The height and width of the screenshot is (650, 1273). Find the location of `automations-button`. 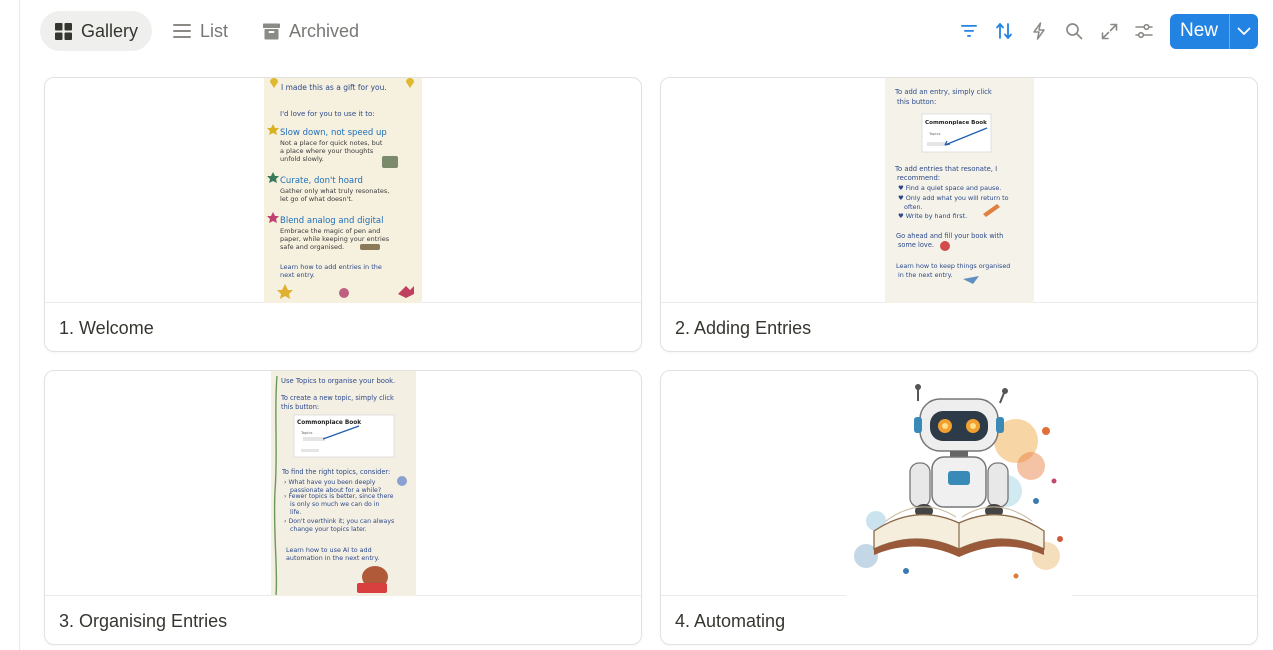

automations-button is located at coordinates (1039, 31).